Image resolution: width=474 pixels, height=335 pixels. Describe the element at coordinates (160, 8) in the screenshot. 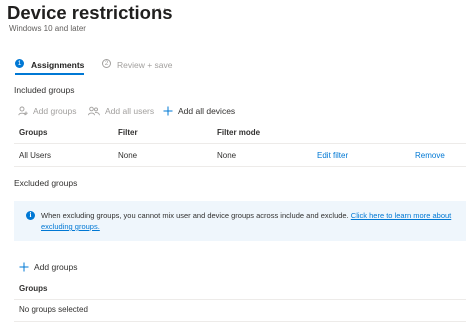

I see `more-options-icon: ···` at that location.